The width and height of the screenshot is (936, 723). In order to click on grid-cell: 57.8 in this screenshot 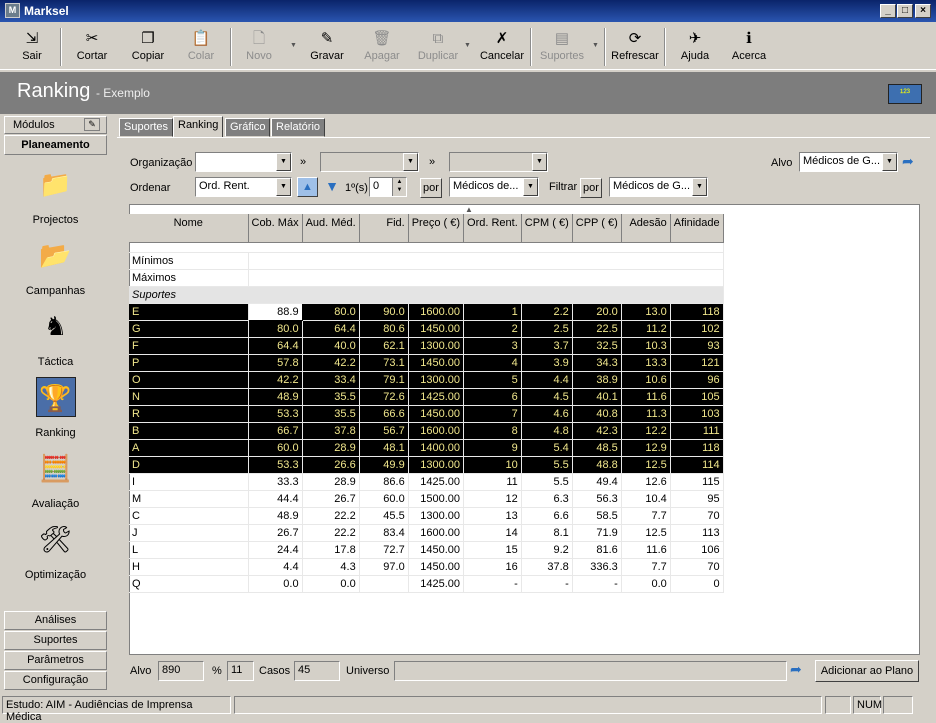, I will do `click(275, 363)`.